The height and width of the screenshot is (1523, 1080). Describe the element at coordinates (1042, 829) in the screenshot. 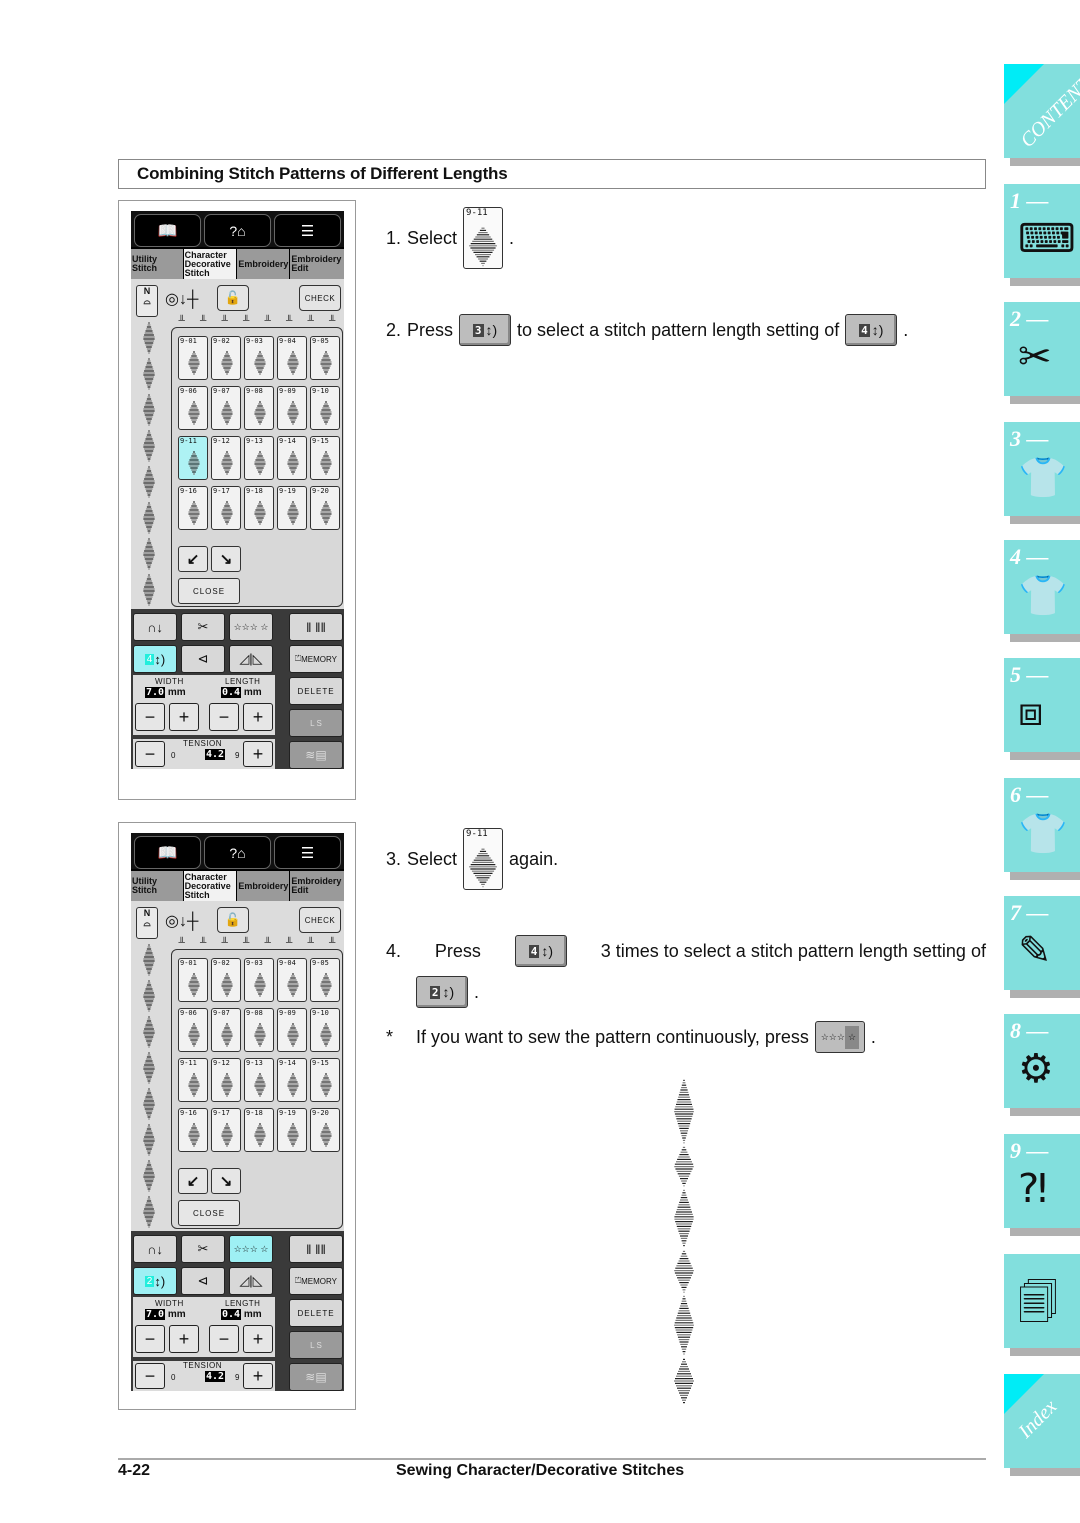

I see `side-tab-chapter-6: 6 — 👕` at that location.